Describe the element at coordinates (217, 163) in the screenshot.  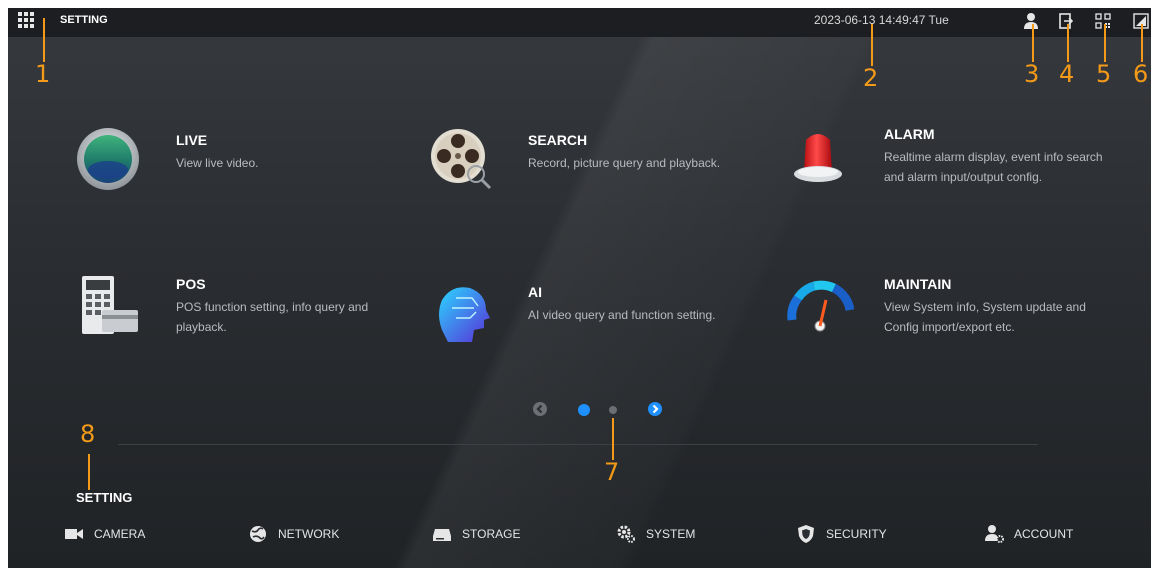
I see `tile-description: View live video.` at that location.